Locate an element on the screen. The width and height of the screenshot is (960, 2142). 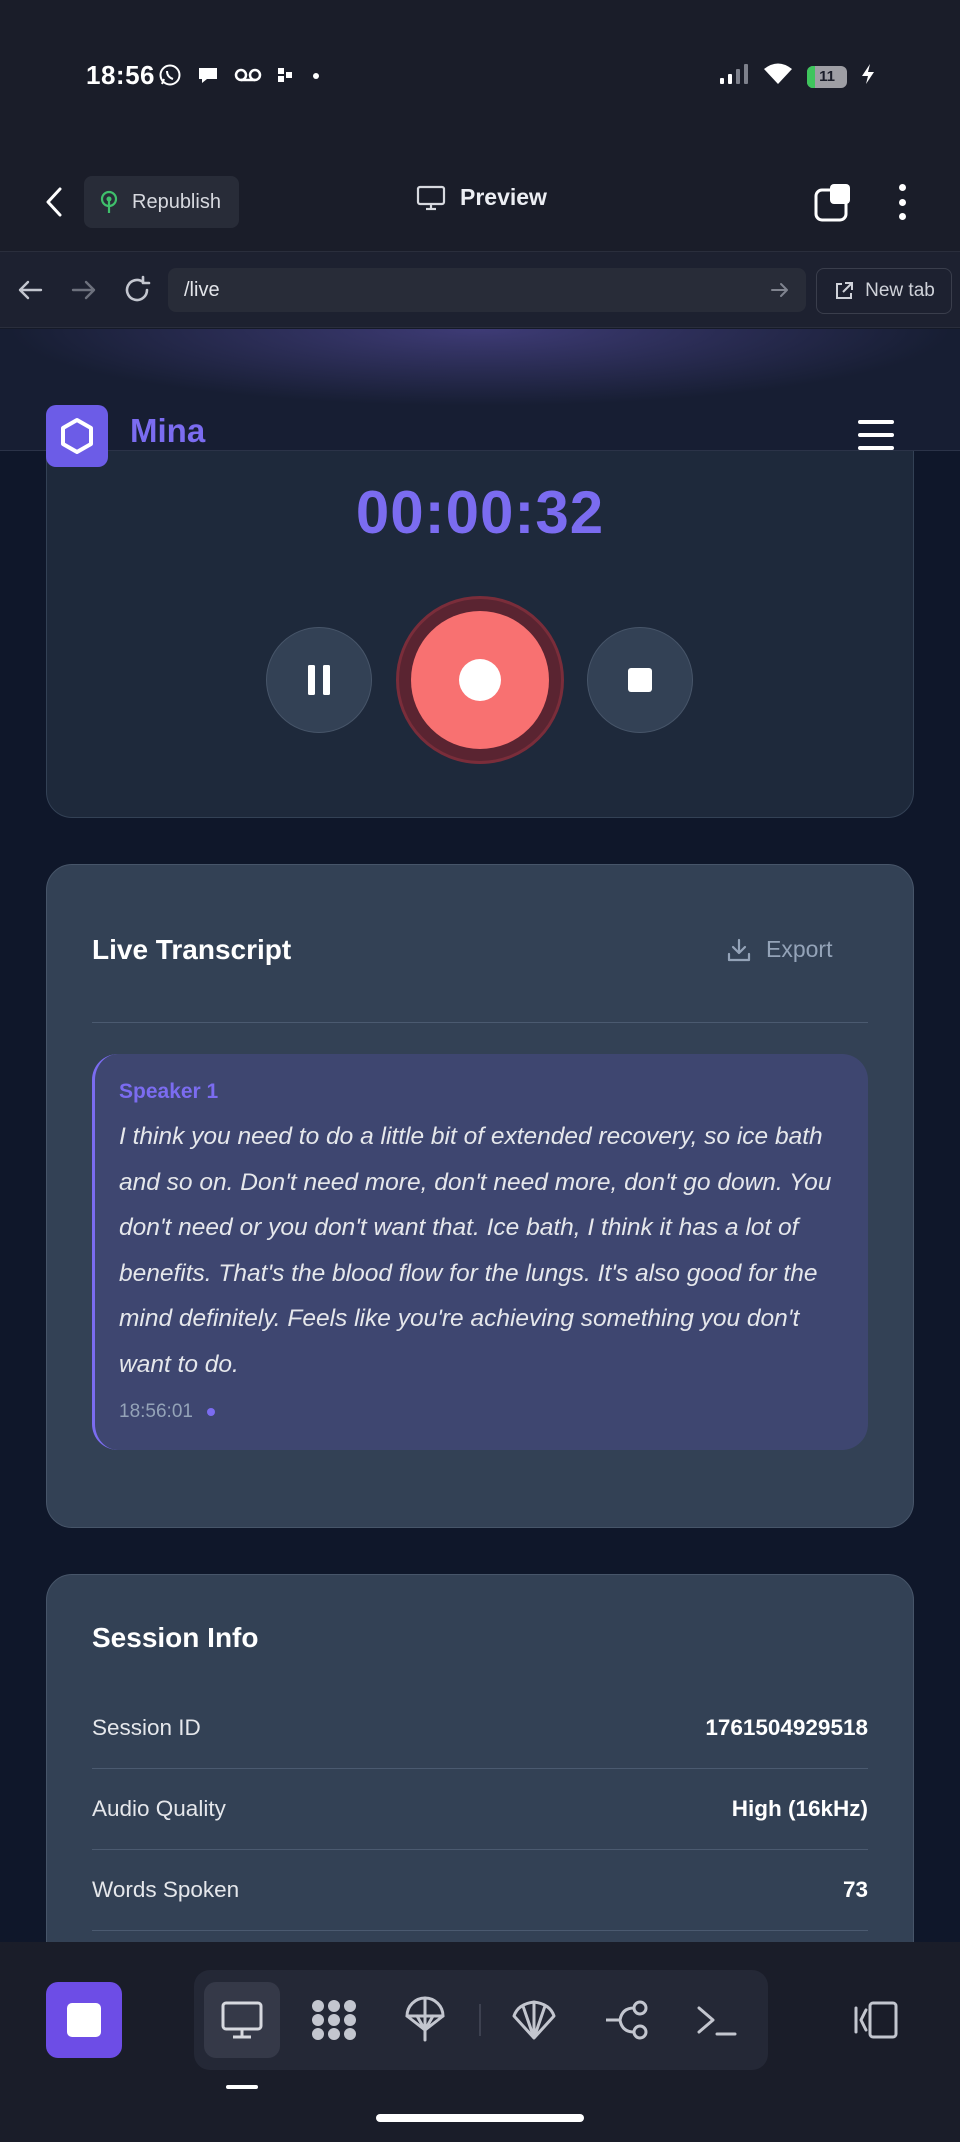
preview-label: Preview is located at coordinates (503, 197).